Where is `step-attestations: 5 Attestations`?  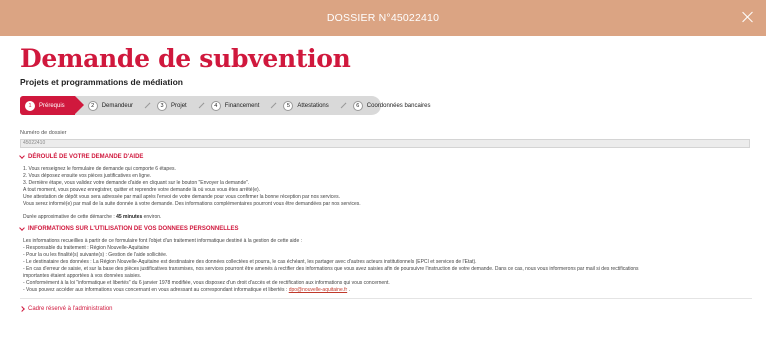 step-attestations: 5 Attestations is located at coordinates (312, 105).